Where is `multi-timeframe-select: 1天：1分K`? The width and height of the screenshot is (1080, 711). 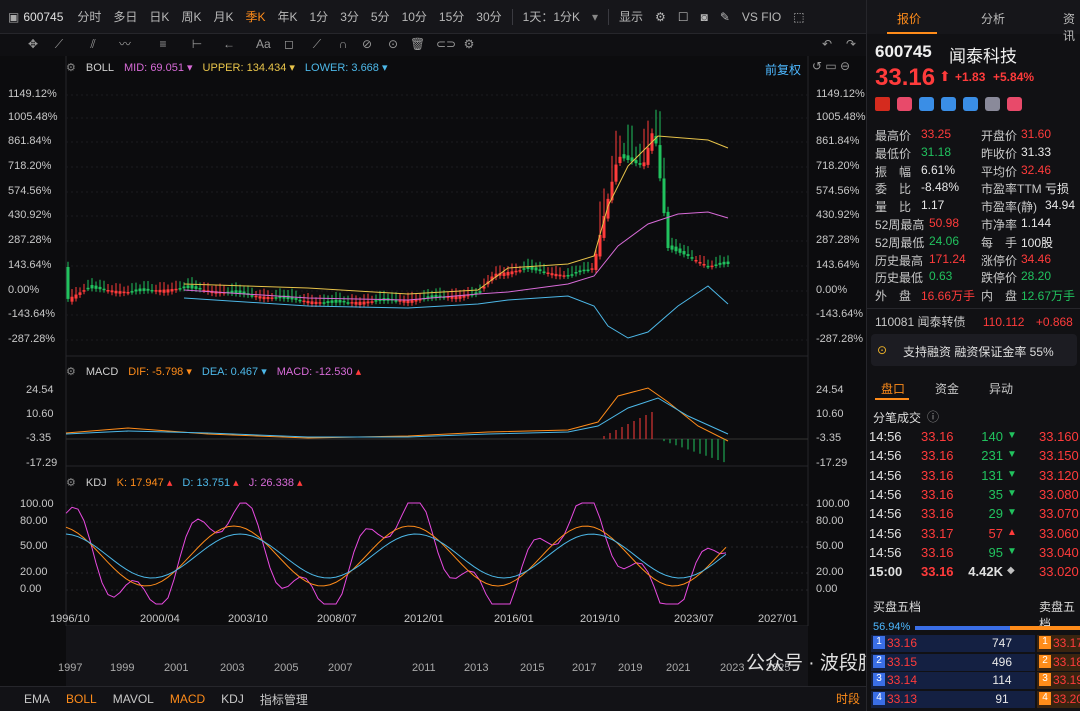
multi-timeframe-select: 1天：1分K is located at coordinates (551, 16).